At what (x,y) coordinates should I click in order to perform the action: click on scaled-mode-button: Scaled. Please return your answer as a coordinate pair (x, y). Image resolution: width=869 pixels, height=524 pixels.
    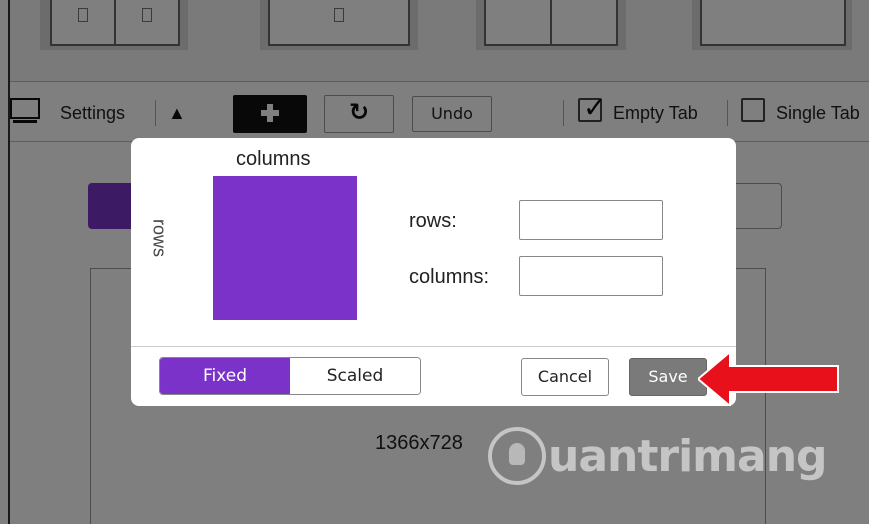
    Looking at the image, I should click on (355, 376).